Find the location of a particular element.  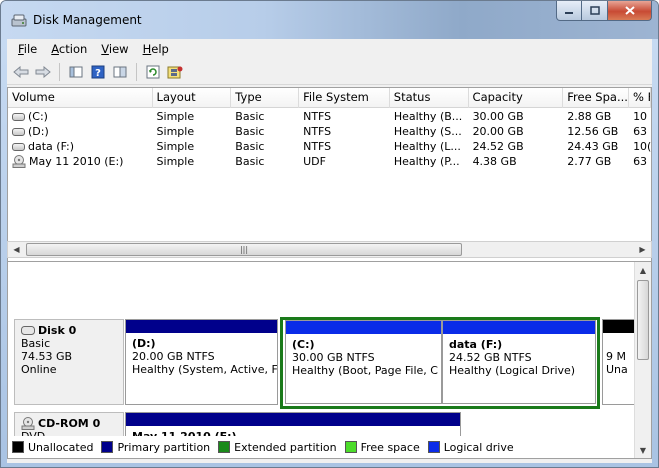

legend-label: Logical drive is located at coordinates (478, 447).